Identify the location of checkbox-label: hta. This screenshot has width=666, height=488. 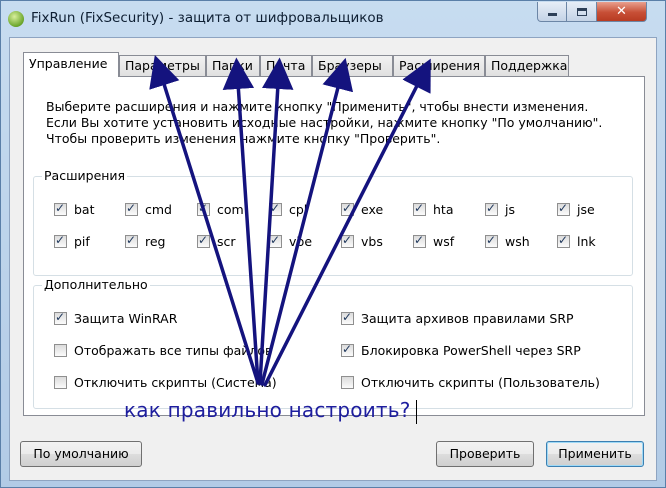
(443, 209).